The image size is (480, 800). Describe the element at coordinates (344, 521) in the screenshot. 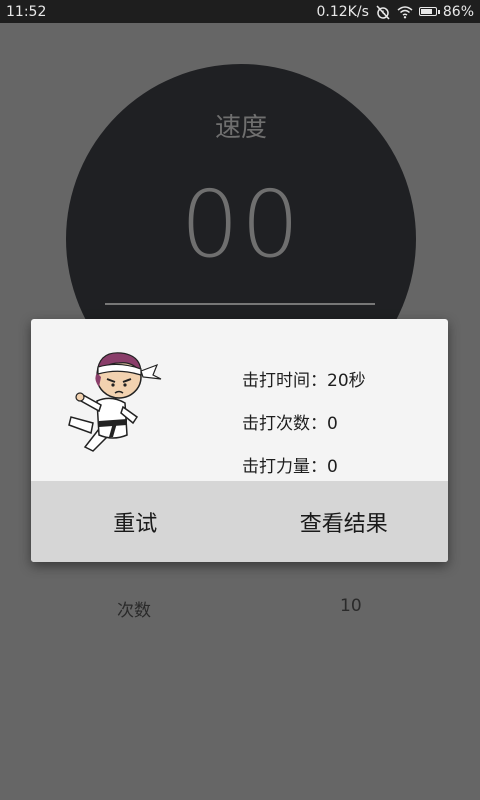

I see `view-results-button: 查看结果` at that location.